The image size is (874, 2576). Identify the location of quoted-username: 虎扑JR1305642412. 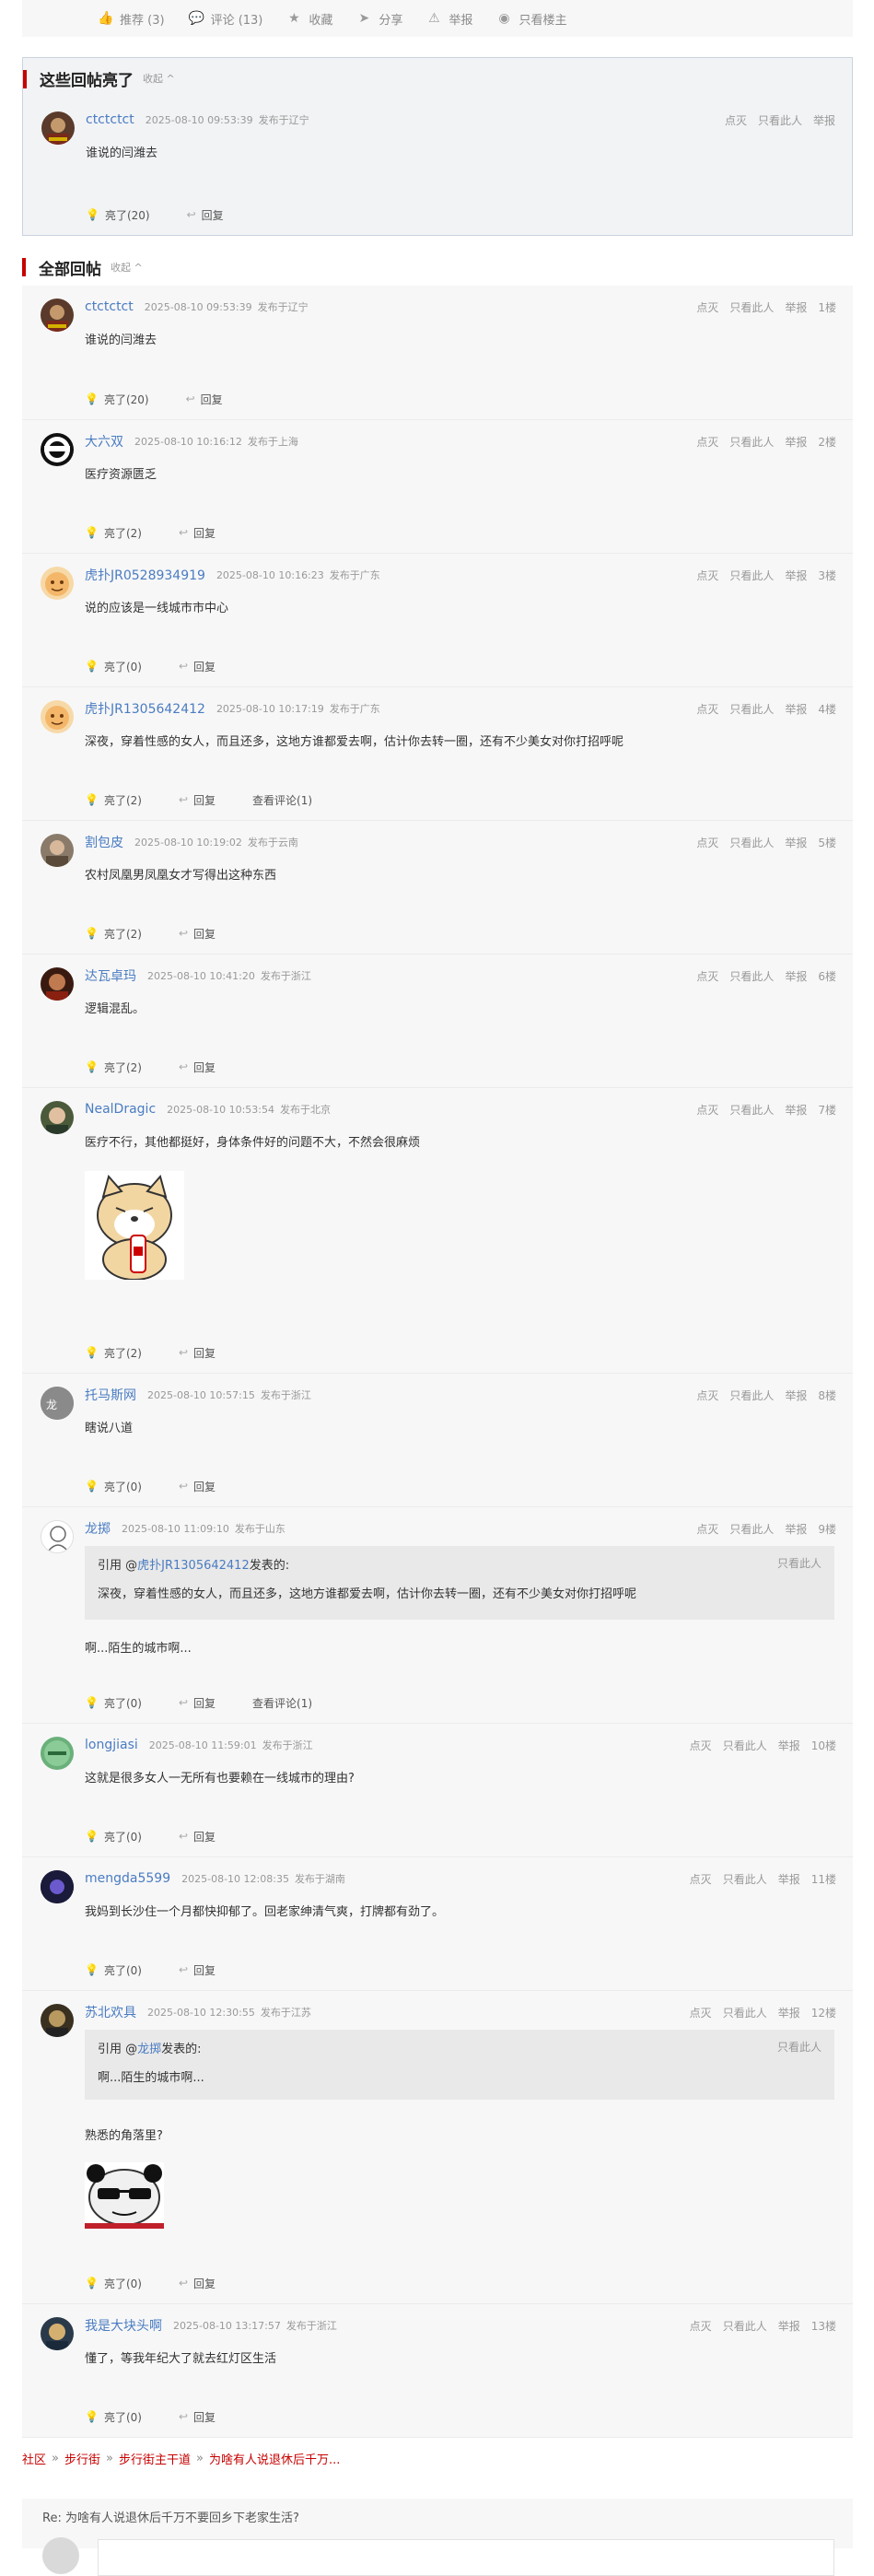
(193, 1564).